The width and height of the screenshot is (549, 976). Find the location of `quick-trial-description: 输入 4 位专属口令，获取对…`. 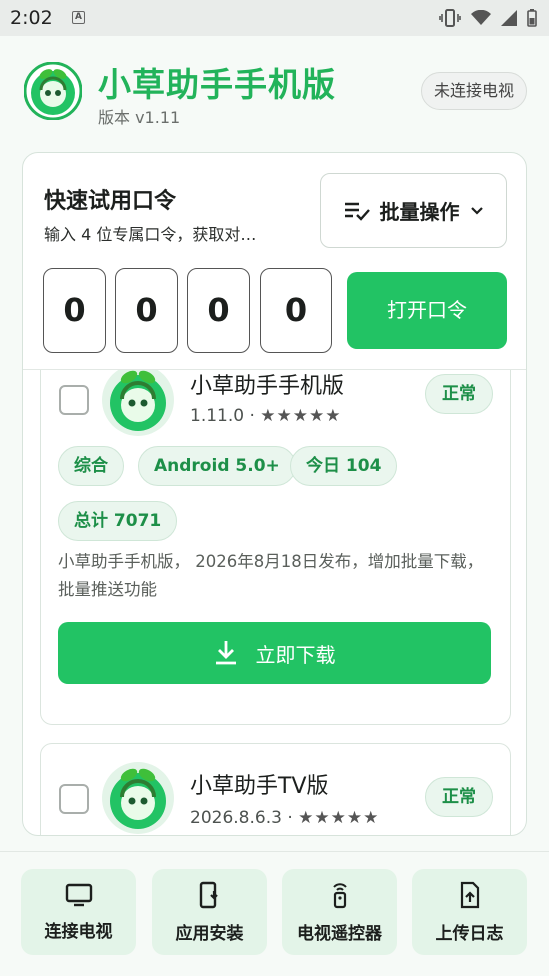

quick-trial-description: 输入 4 位专属口令，获取对… is located at coordinates (150, 234).